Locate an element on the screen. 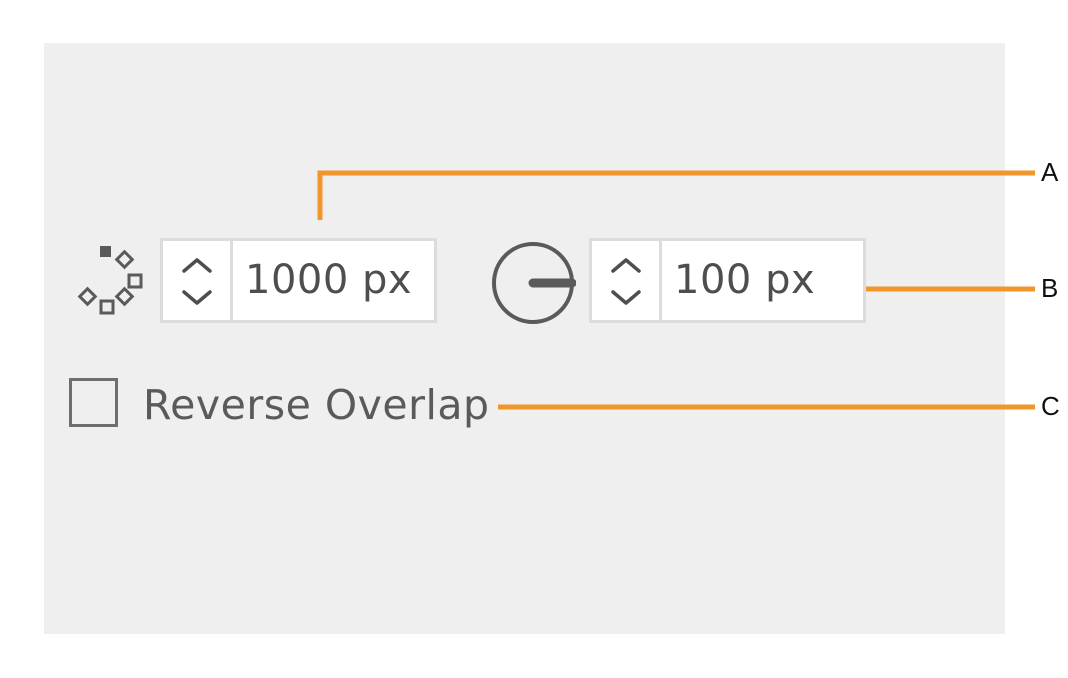  callout-label-a: A is located at coordinates (1050, 172).